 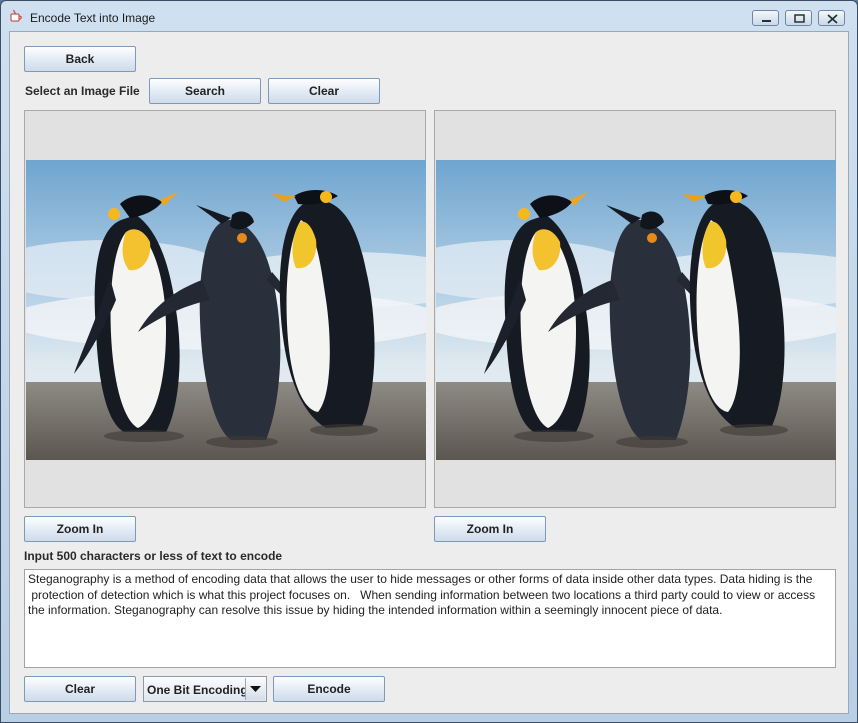 I want to click on select-image-label: Select an Image File, so click(x=82, y=91).